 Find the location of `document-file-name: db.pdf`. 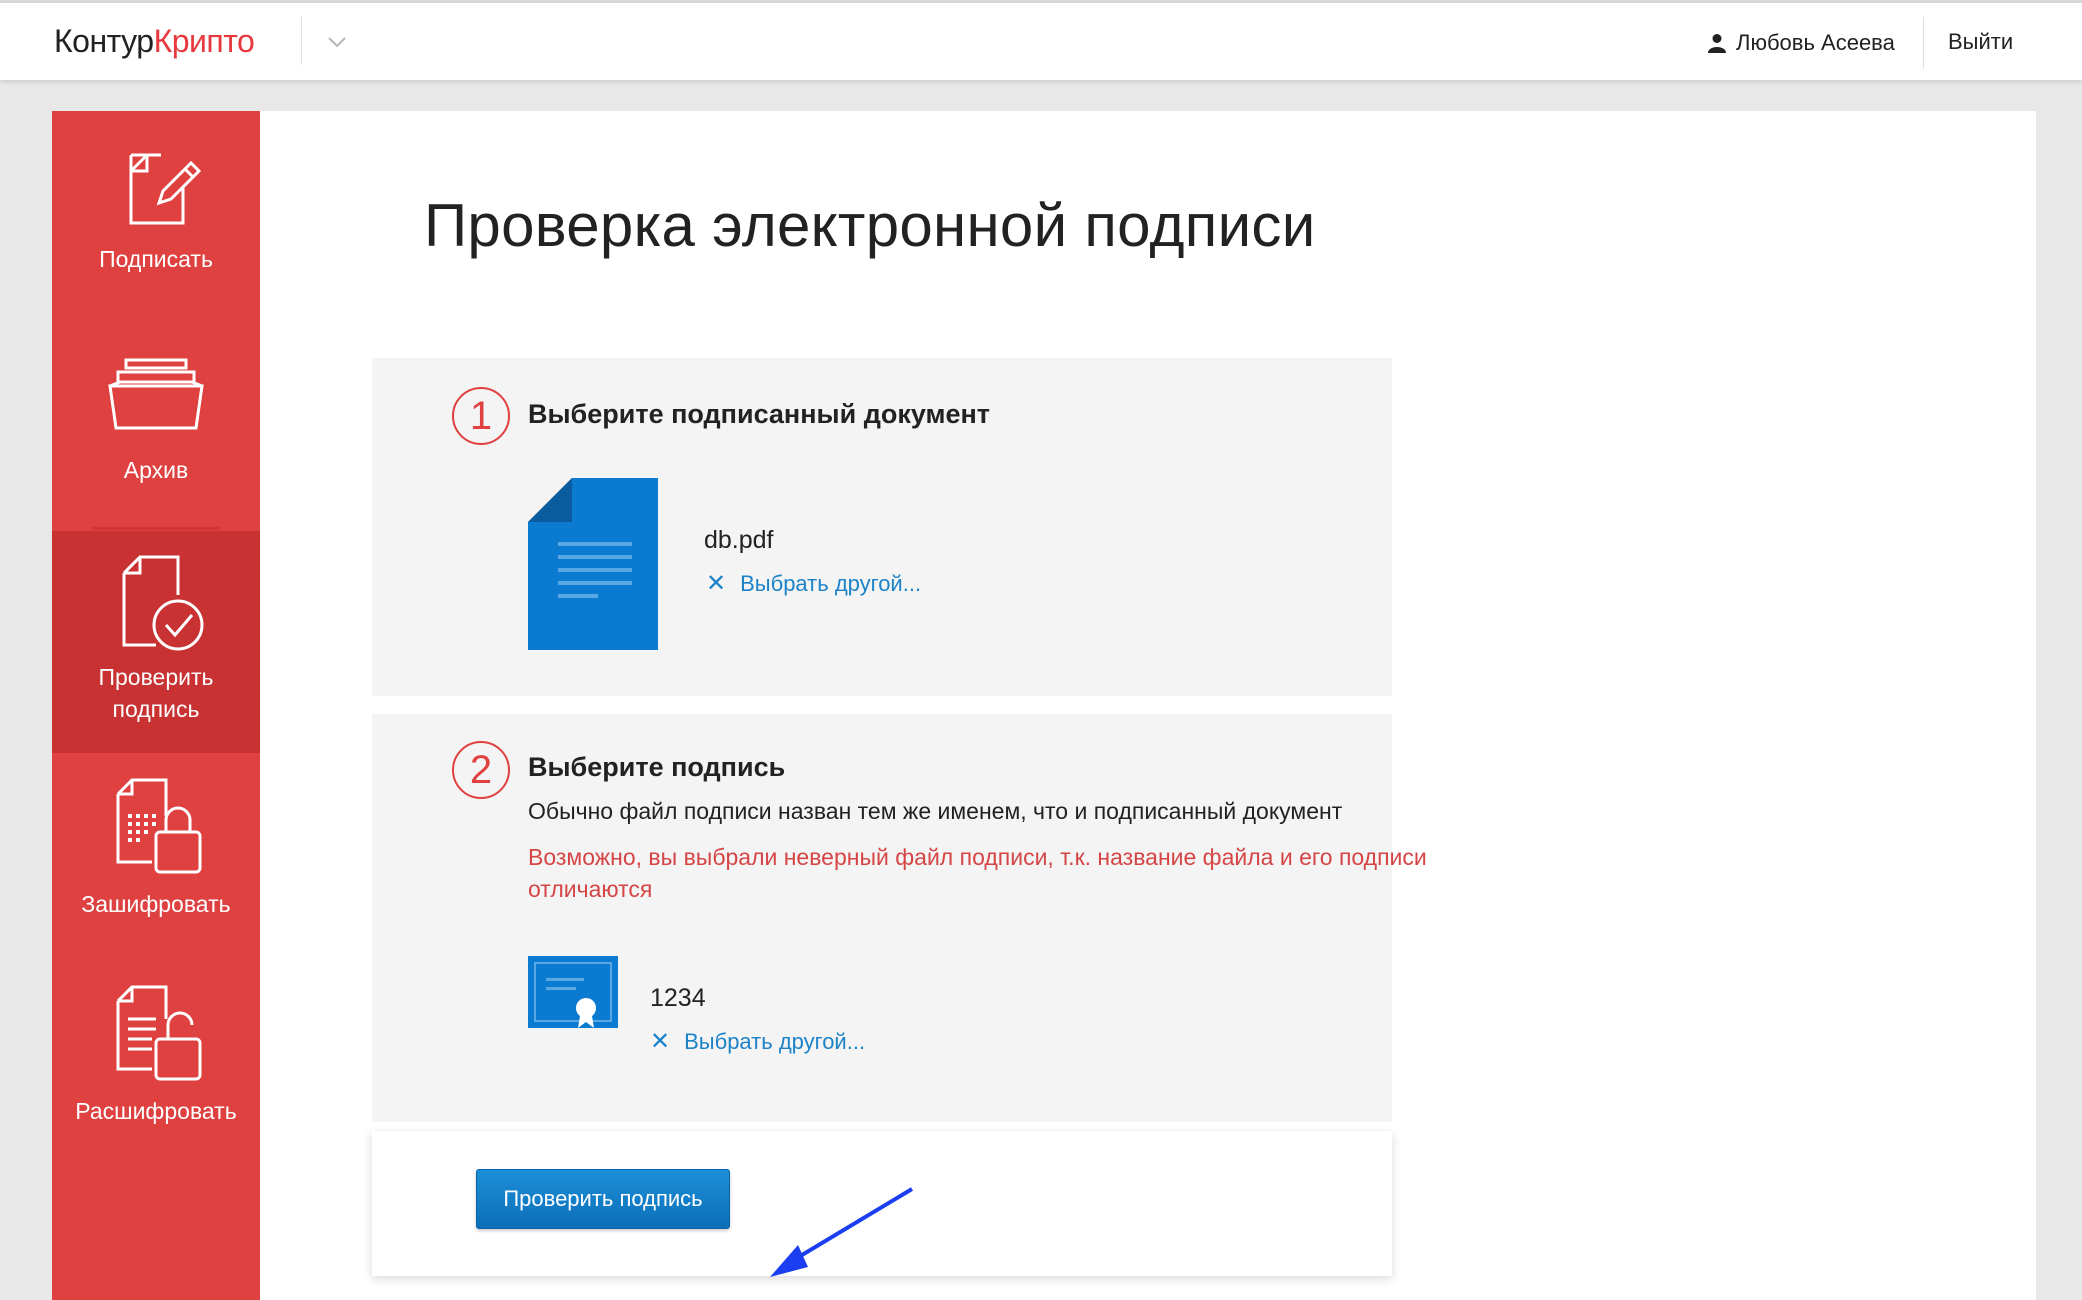

document-file-name: db.pdf is located at coordinates (739, 540).